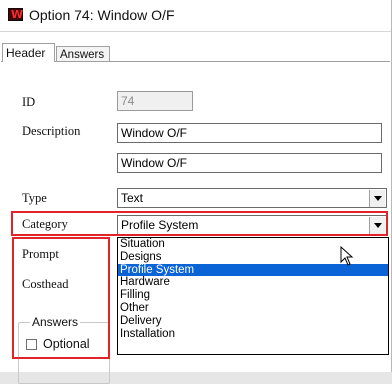 This screenshot has height=384, width=392. What do you see at coordinates (155, 101) in the screenshot?
I see `id-field: 74` at bounding box center [155, 101].